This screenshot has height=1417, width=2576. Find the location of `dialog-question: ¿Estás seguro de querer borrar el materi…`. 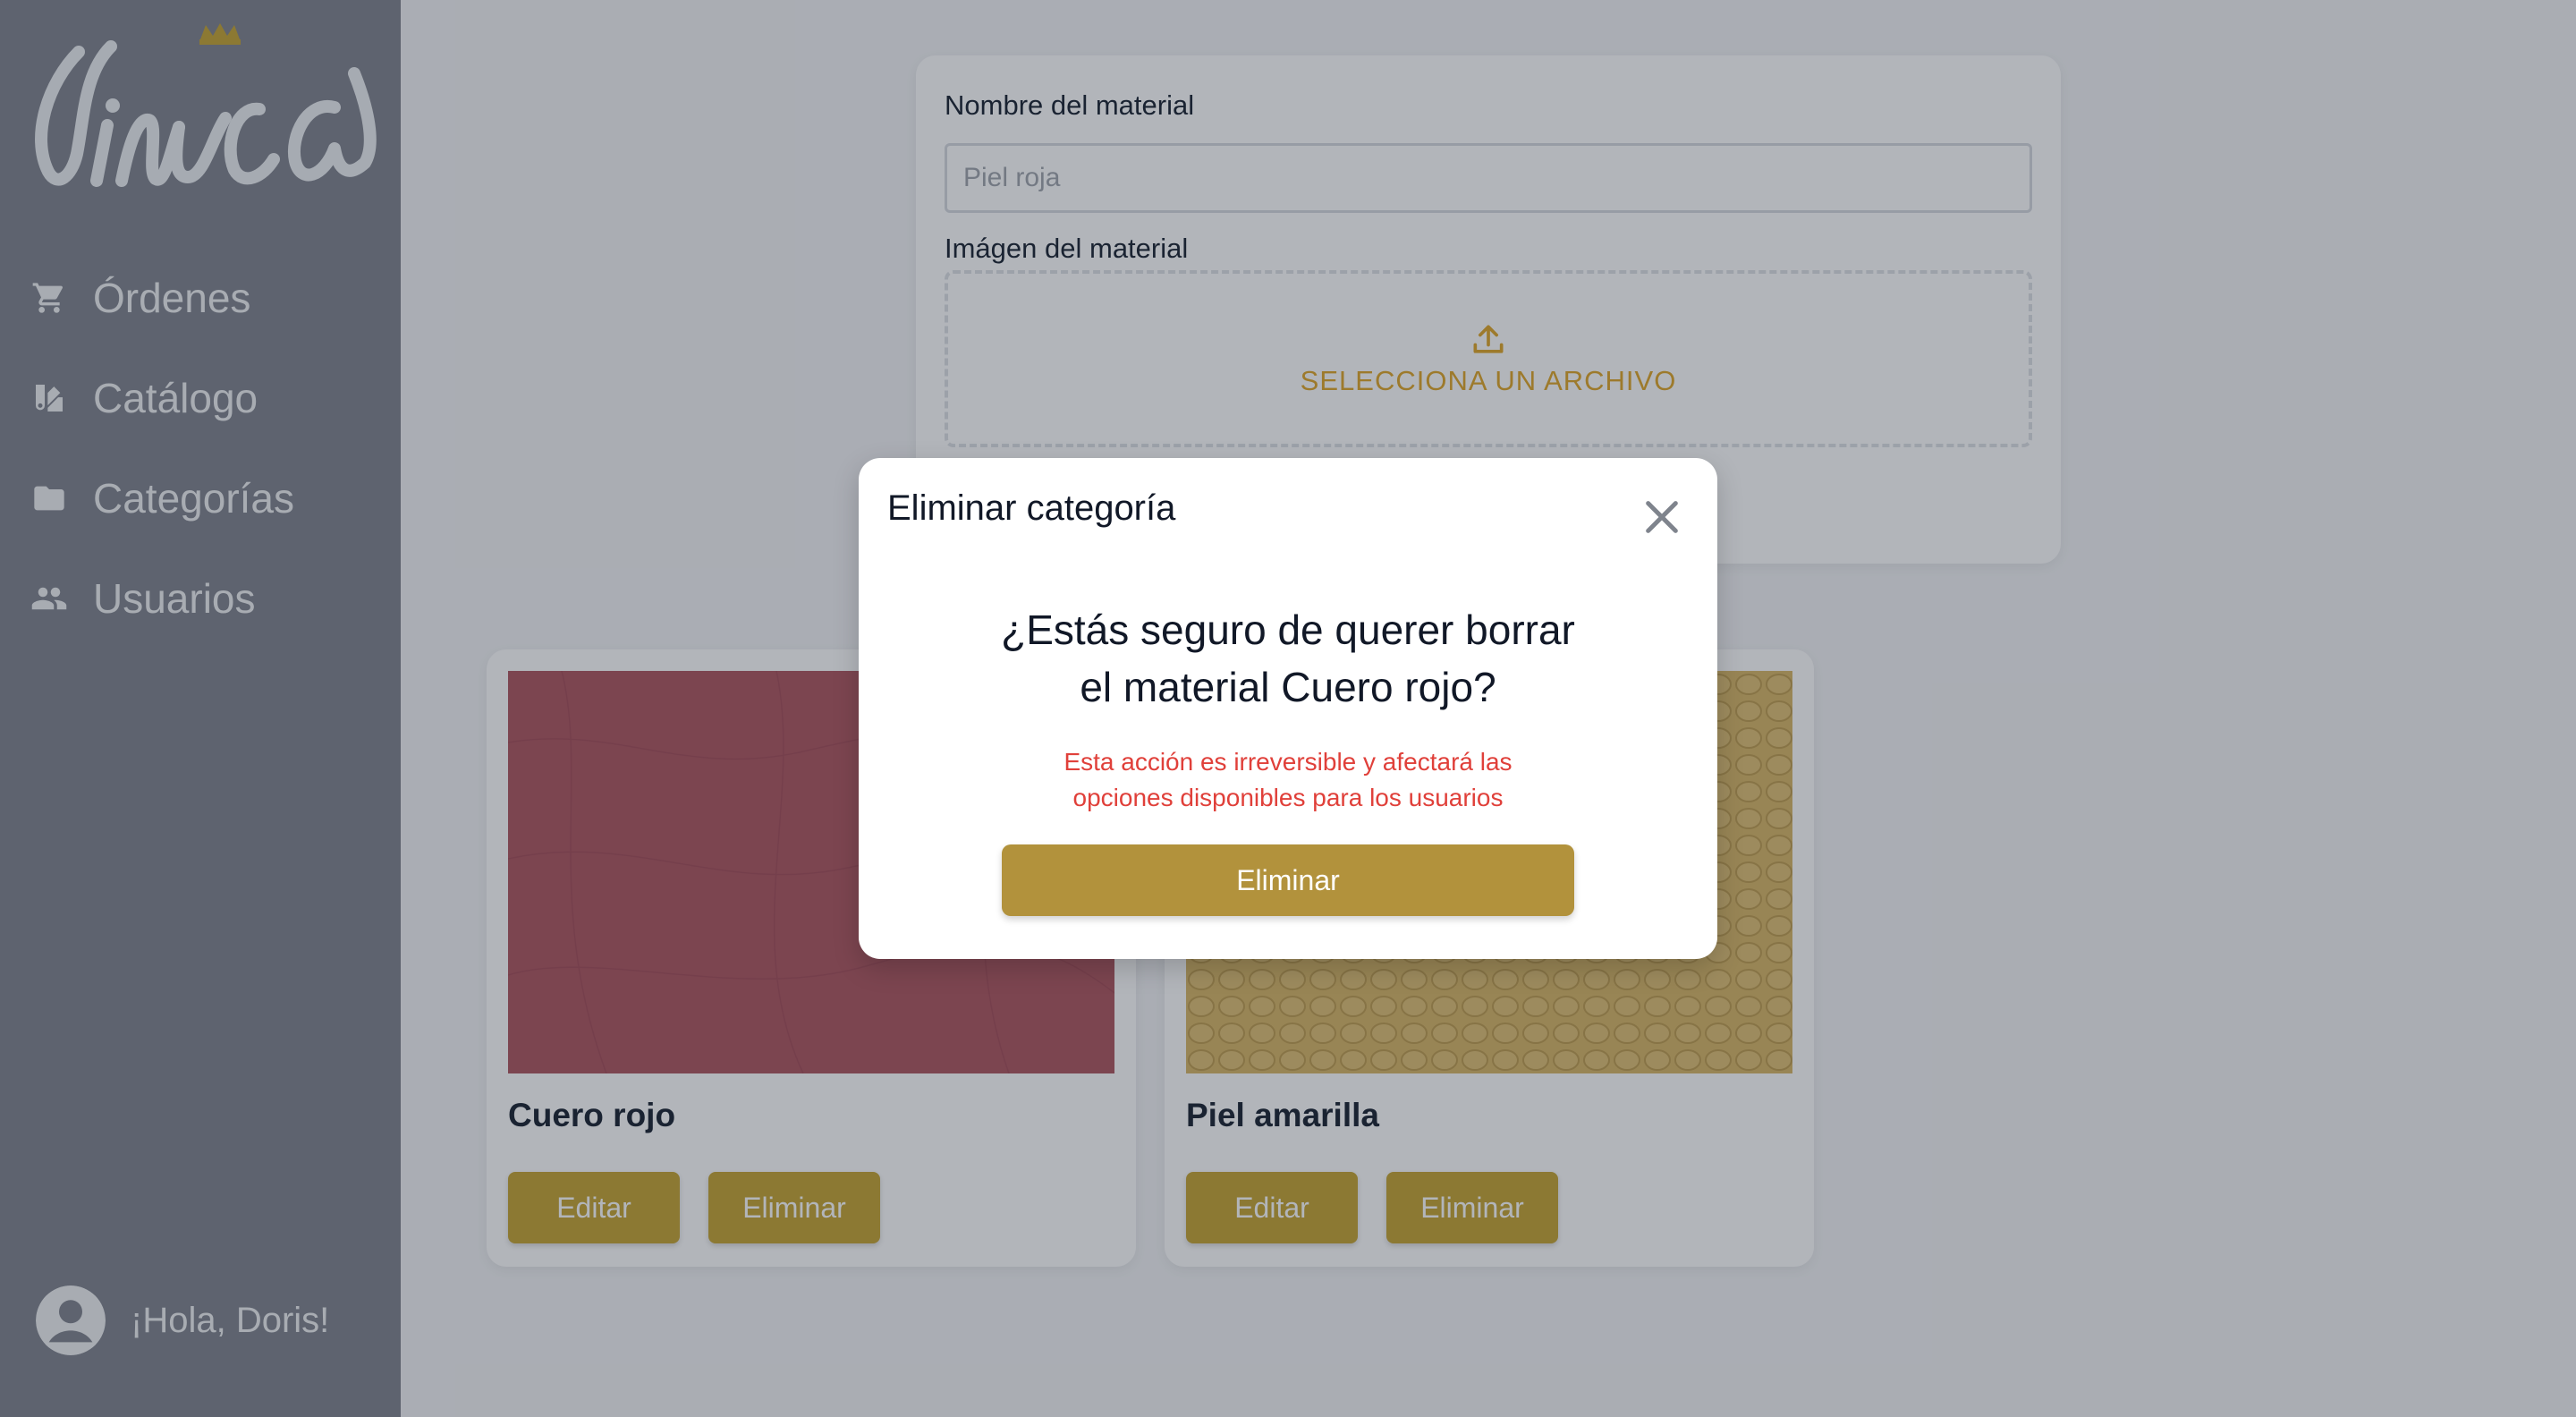

dialog-question: ¿Estás seguro de querer borrar el materi… is located at coordinates (1288, 658).